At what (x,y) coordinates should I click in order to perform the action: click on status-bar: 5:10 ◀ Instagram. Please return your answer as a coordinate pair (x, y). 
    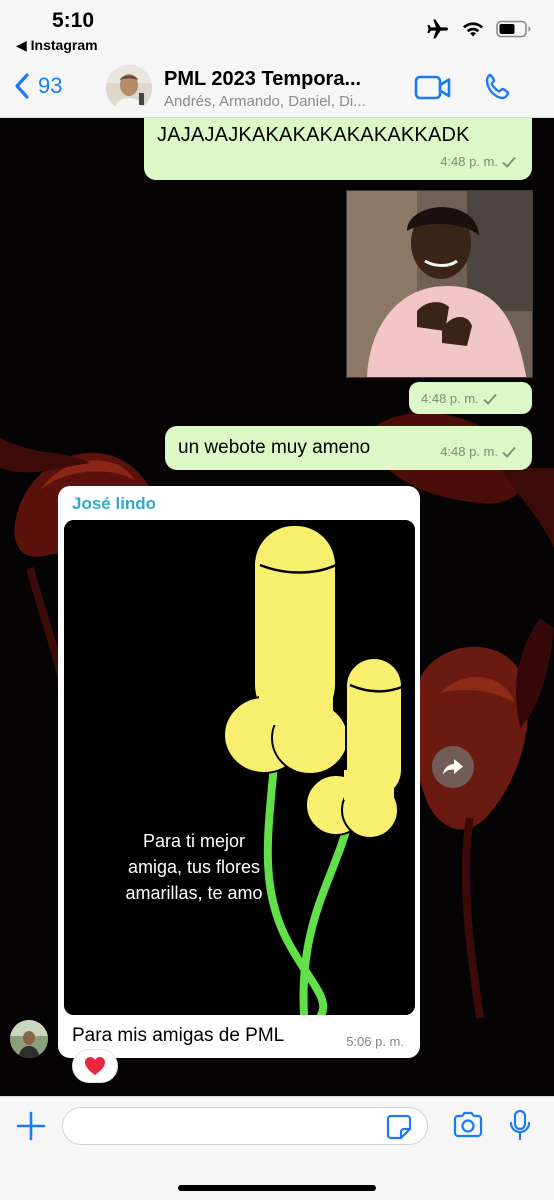
    Looking at the image, I should click on (277, 29).